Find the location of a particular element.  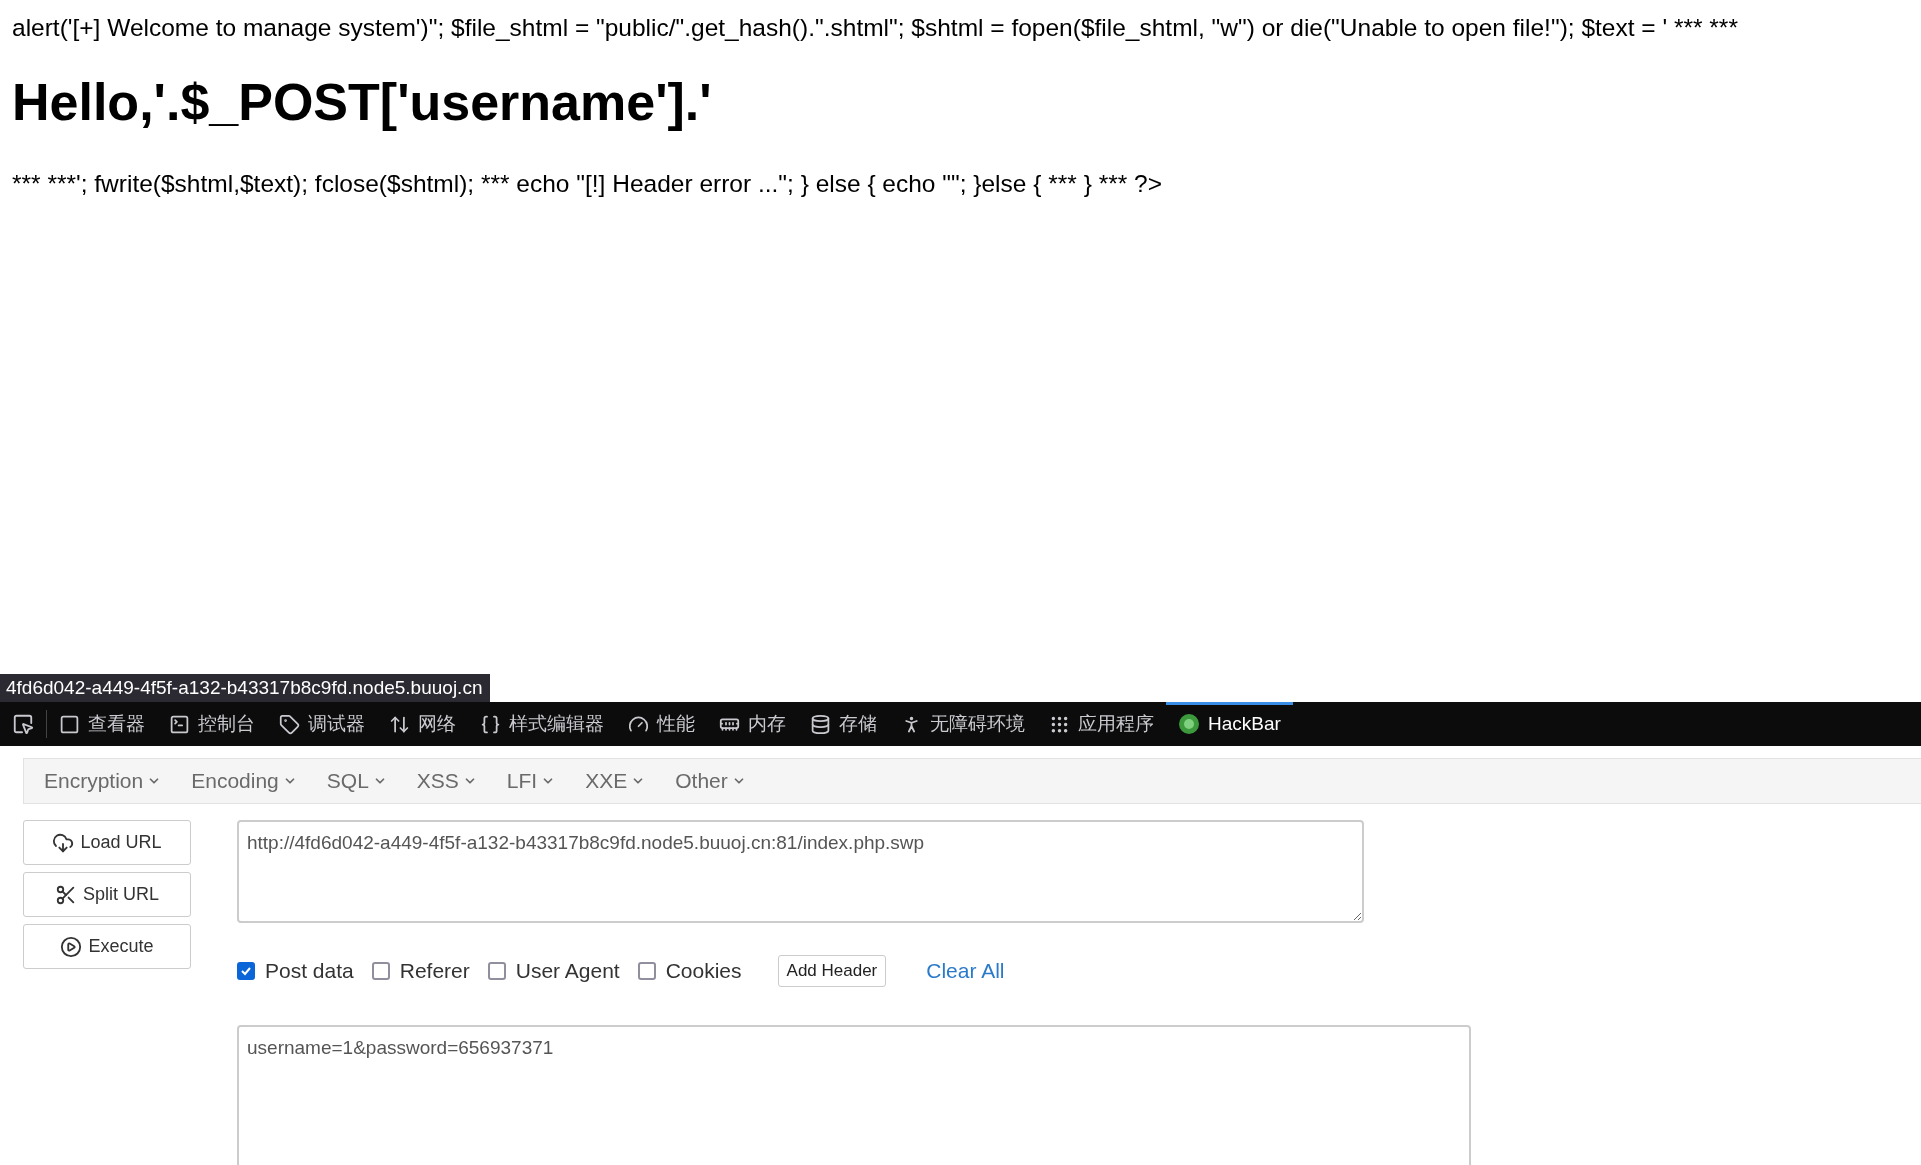

add-header-button: Add Header is located at coordinates (832, 971).